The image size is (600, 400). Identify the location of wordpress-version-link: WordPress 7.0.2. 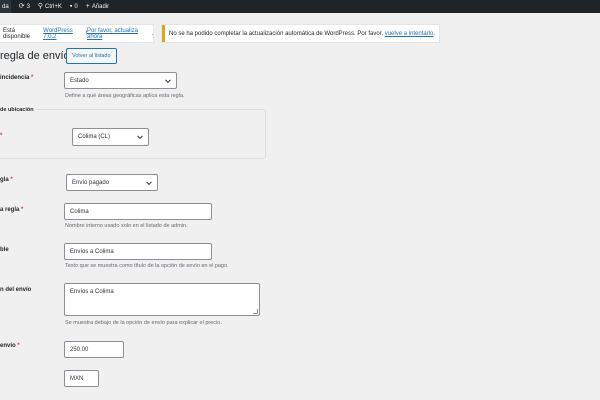
(64, 34).